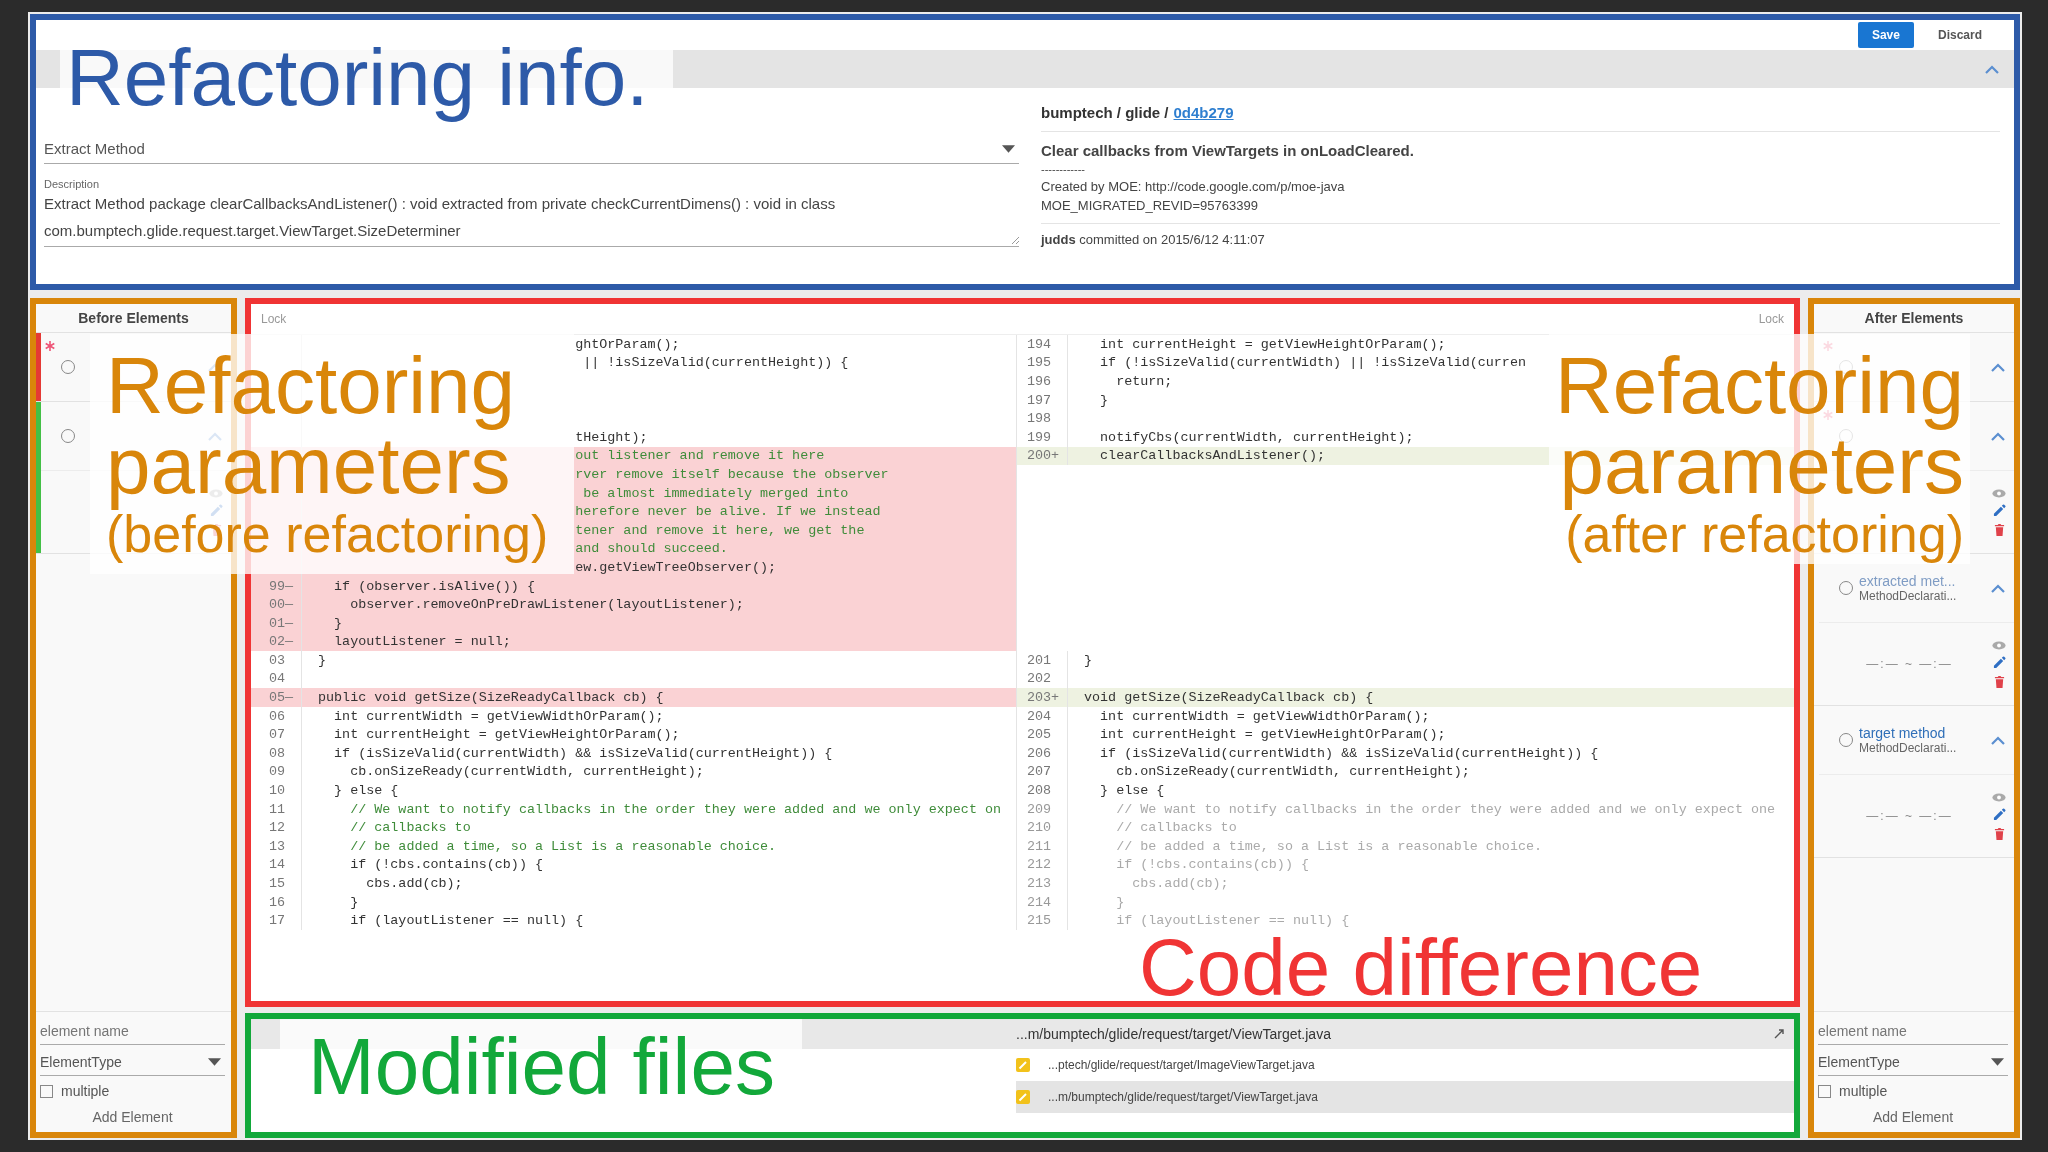 The height and width of the screenshot is (1152, 2048). I want to click on description-field: Extract Method package clearCallbacksAndListener() : void extracted from private checkCurrentDimens() : void in class com.bumptech.glide.request.target.ViewTarget.SizeDeterminer, so click(531, 218).